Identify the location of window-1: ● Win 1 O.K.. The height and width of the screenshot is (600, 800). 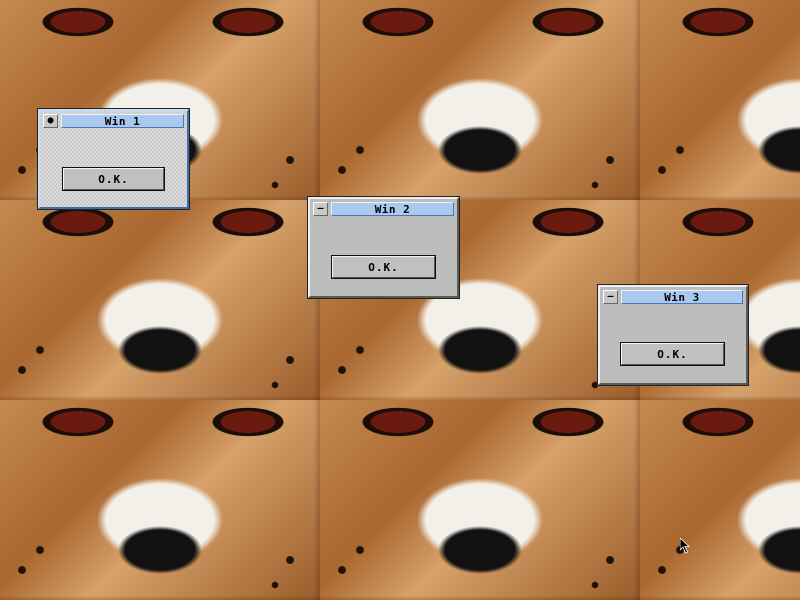
(113, 159).